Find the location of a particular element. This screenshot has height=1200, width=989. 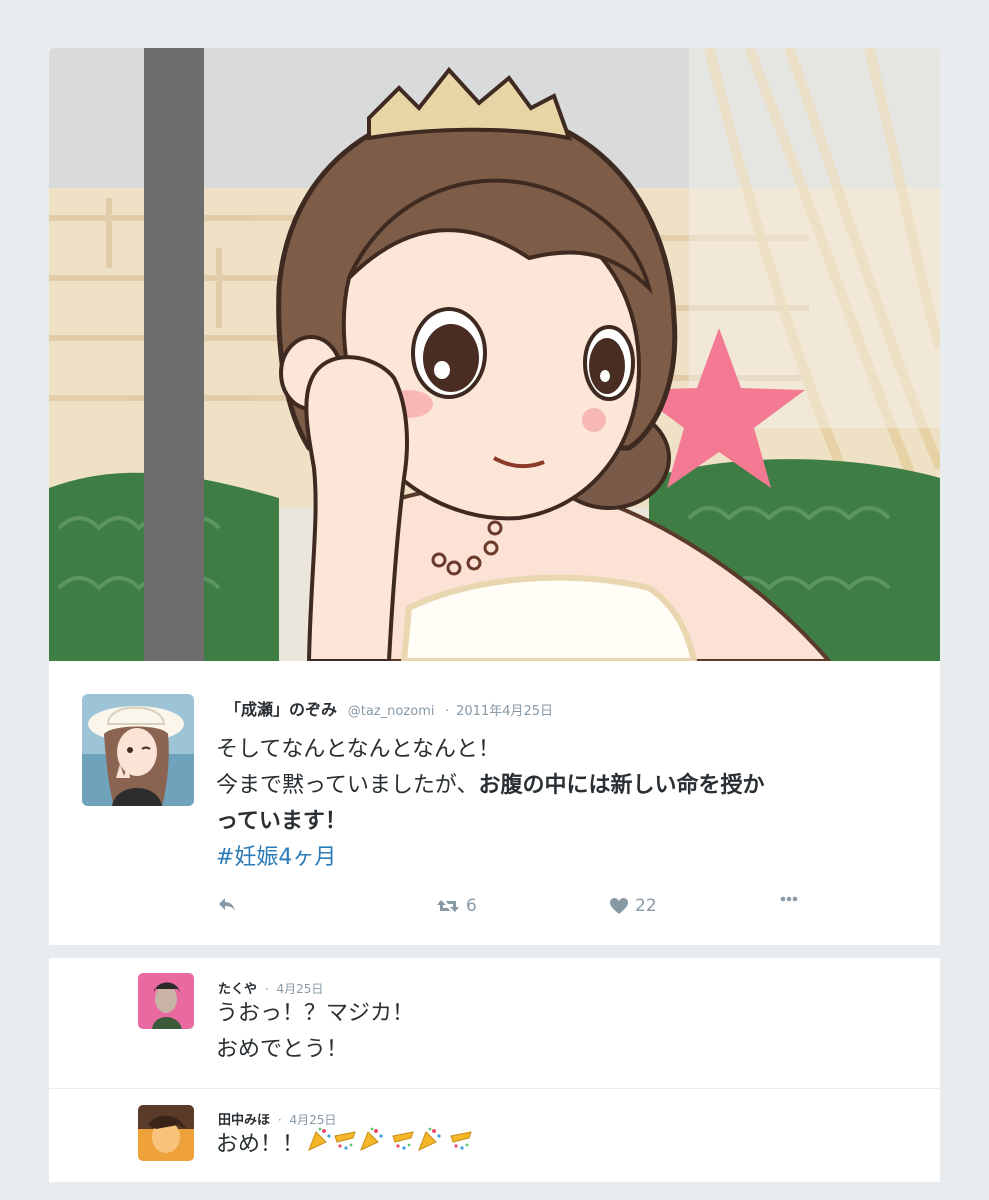

reply-author-name: たくや is located at coordinates (237, 989).